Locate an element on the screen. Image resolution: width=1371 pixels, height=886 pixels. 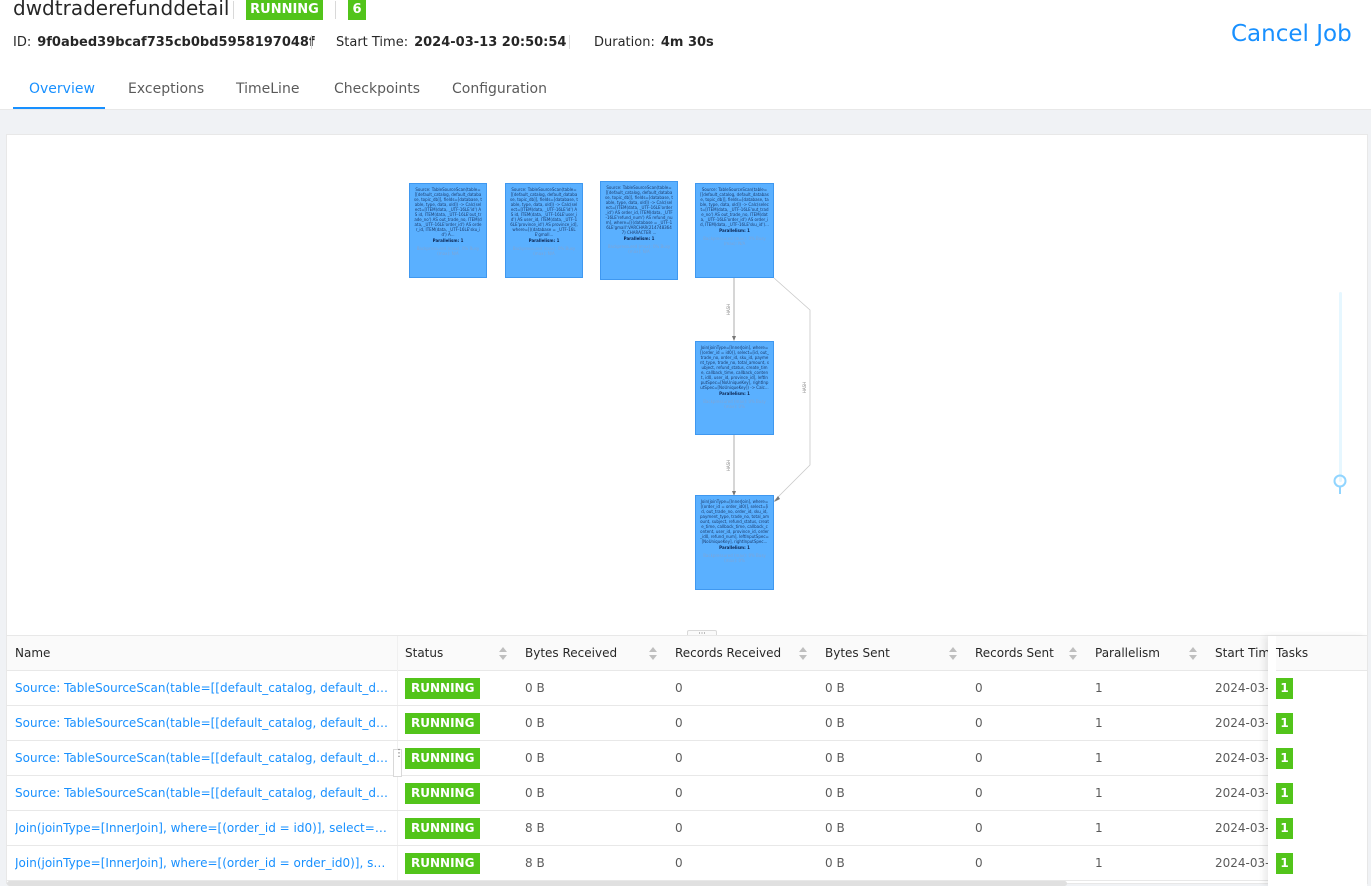
tab-checkpoints: Checkpoints is located at coordinates (377, 89).